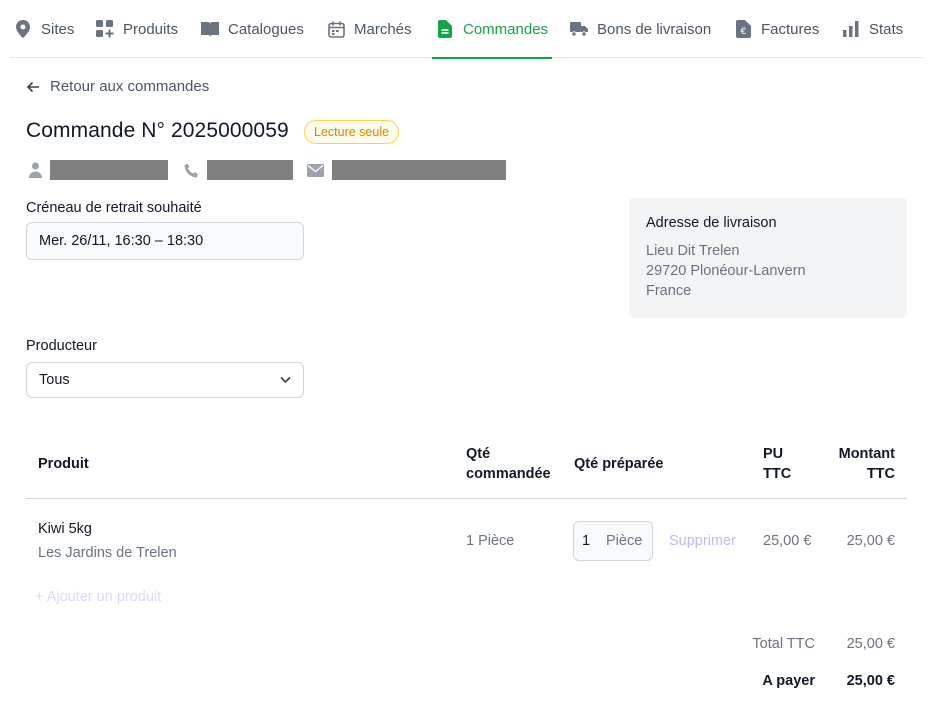 This screenshot has width=929, height=713. Describe the element at coordinates (669, 291) in the screenshot. I see `address-line-3: France` at that location.